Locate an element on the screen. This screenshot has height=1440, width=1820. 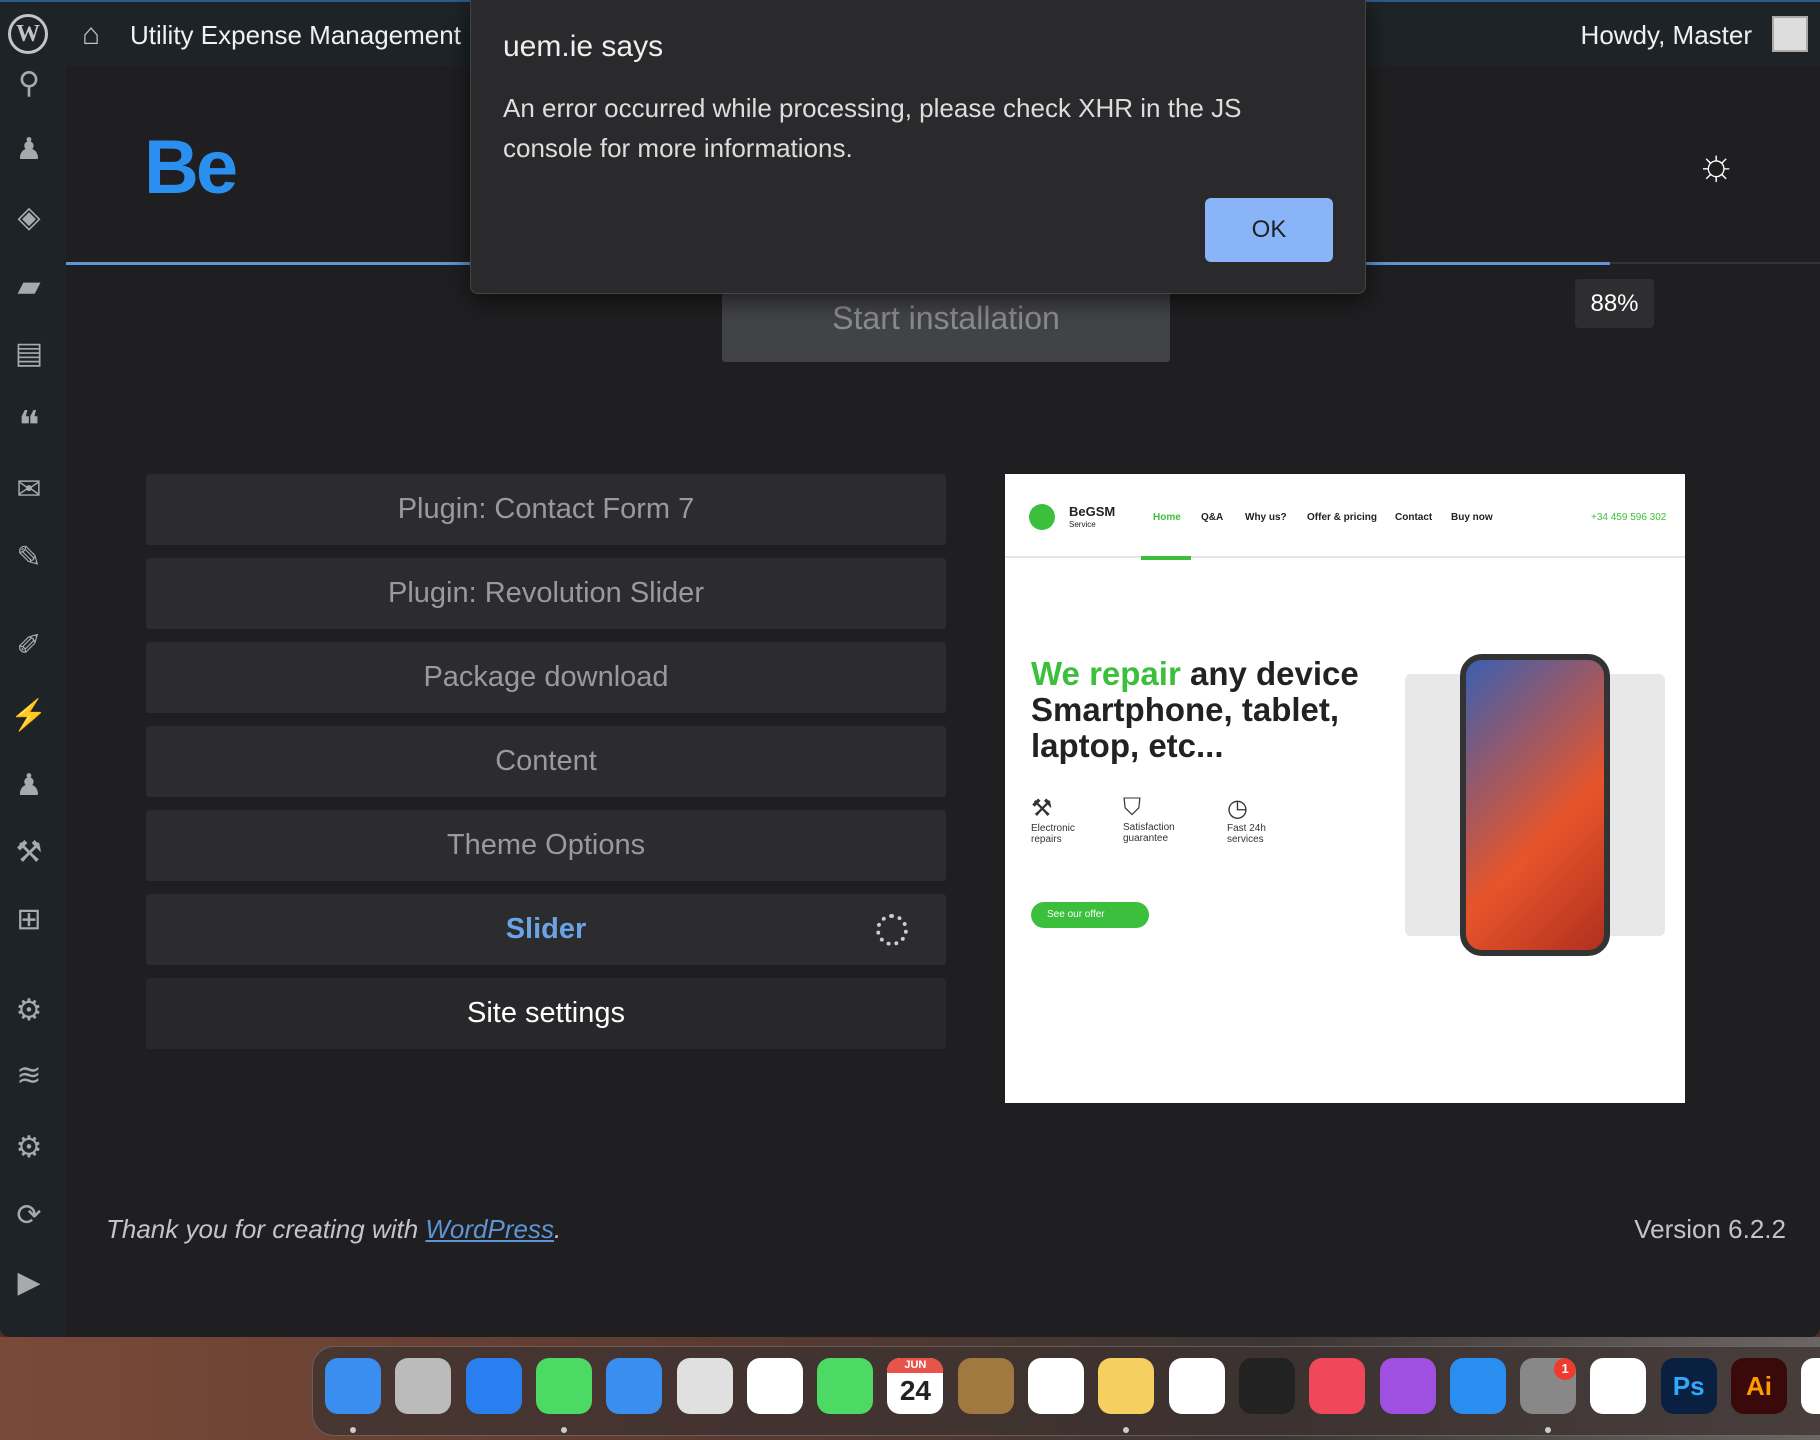
notification-badge: 1 is located at coordinates (1565, 1369).